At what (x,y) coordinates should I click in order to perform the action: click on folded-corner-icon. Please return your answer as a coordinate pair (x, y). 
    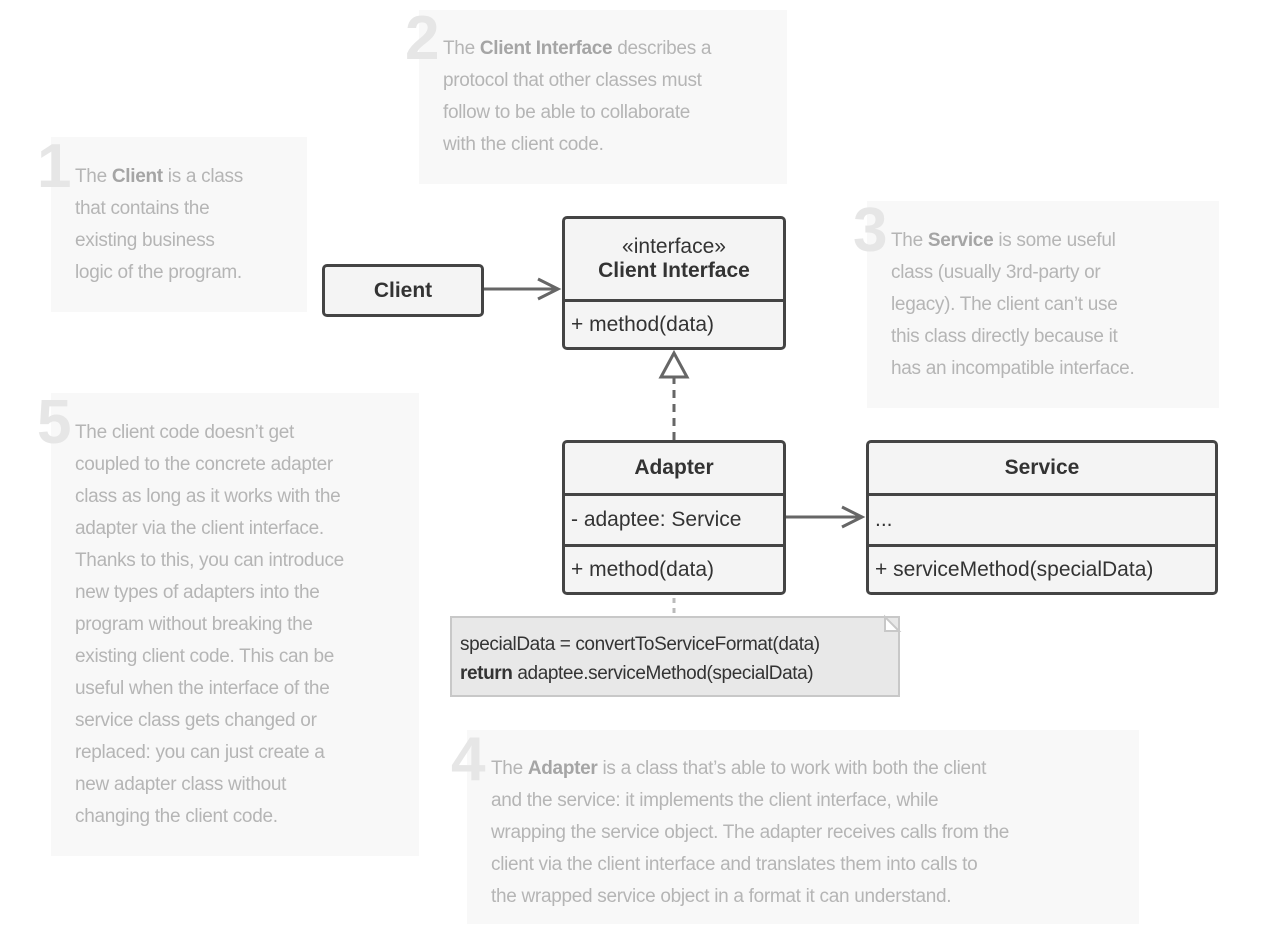
    Looking at the image, I should click on (893, 623).